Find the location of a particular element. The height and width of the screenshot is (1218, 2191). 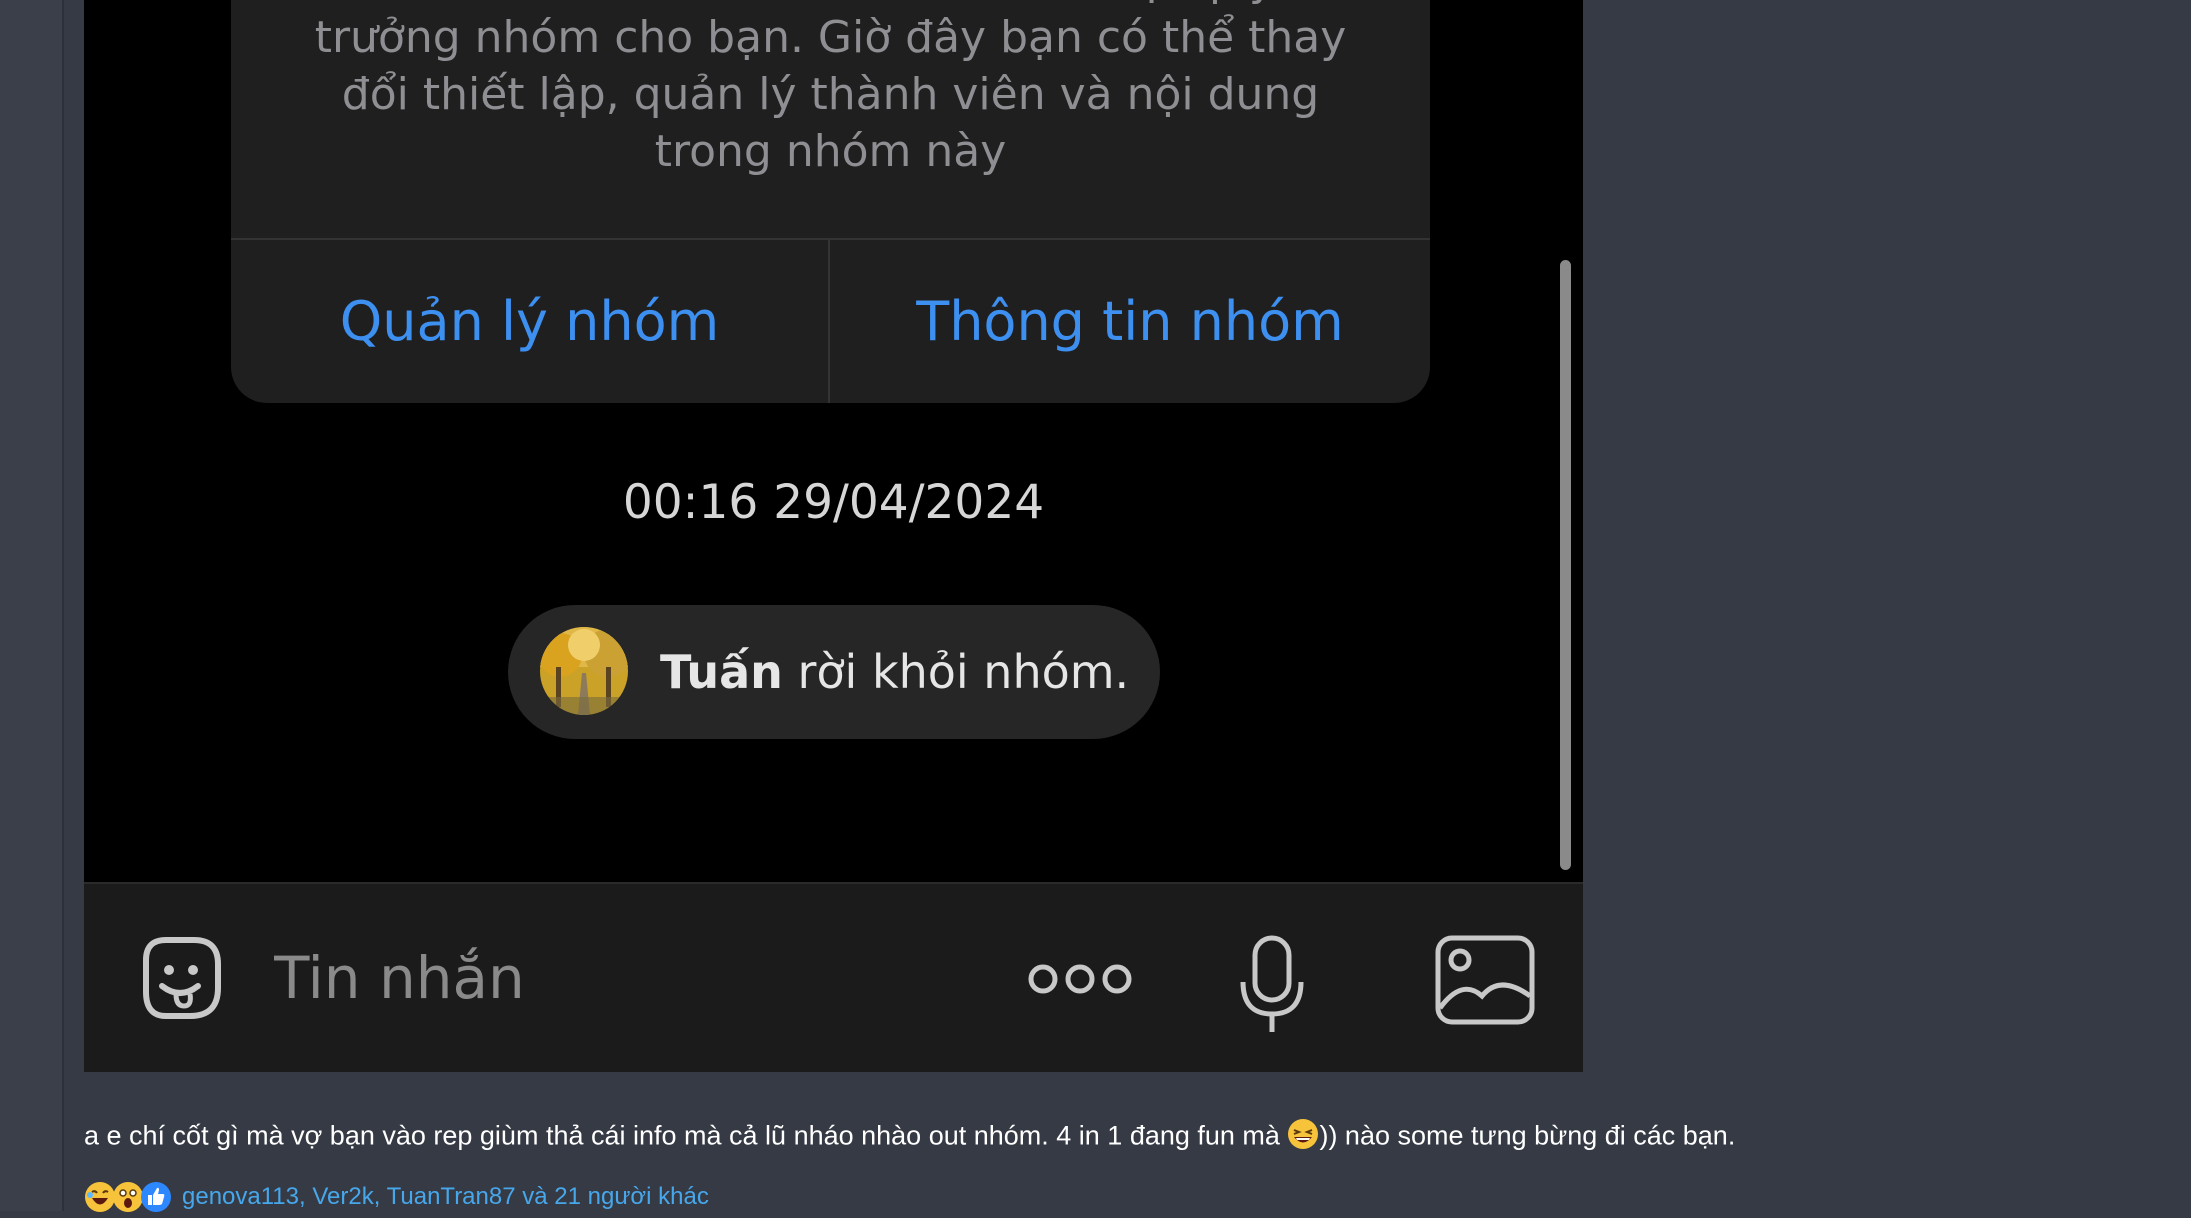

left-sidebar-strip is located at coordinates (32, 605).